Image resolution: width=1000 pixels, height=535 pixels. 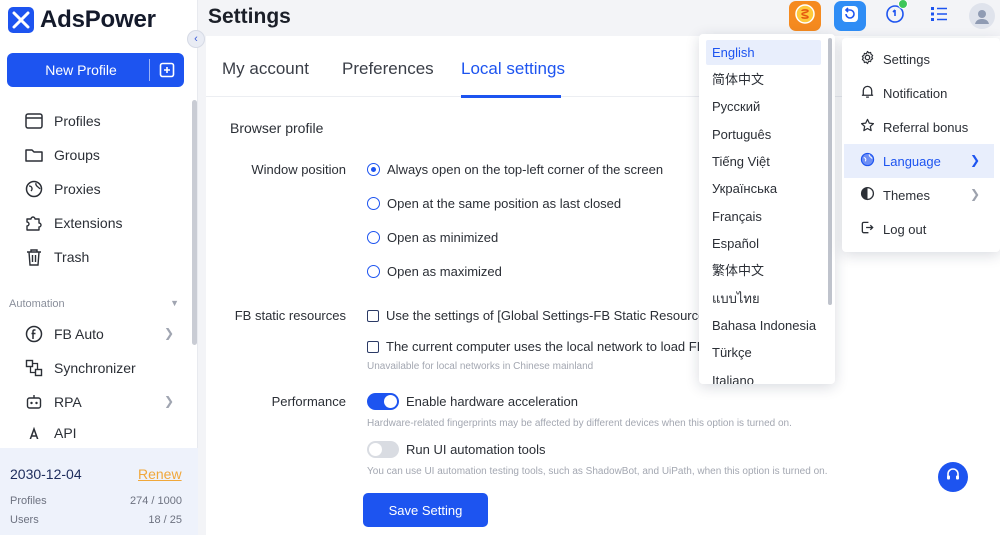 What do you see at coordinates (763, 79) in the screenshot?
I see `language-option: 简体中文` at bounding box center [763, 79].